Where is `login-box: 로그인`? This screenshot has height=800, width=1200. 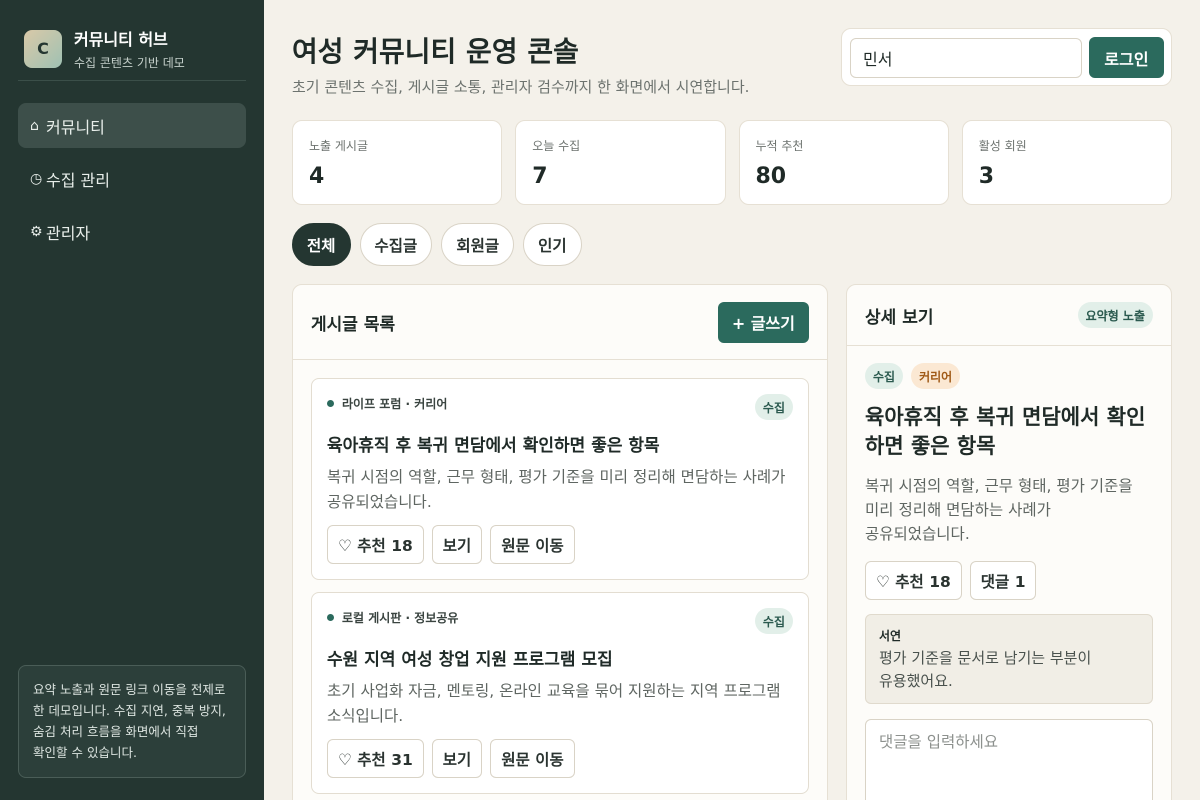 login-box: 로그인 is located at coordinates (1006, 57).